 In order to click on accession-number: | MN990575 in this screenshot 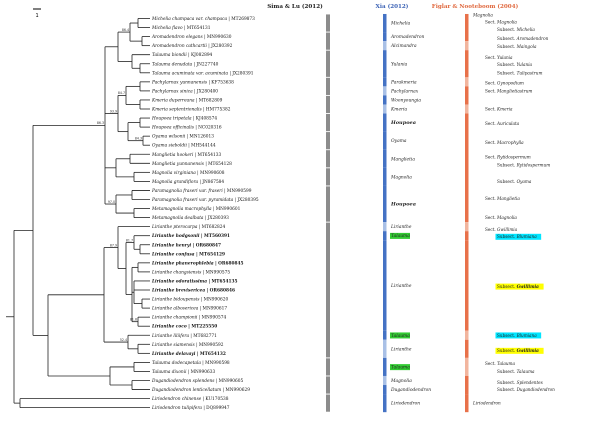, I will do `click(215, 272)`.